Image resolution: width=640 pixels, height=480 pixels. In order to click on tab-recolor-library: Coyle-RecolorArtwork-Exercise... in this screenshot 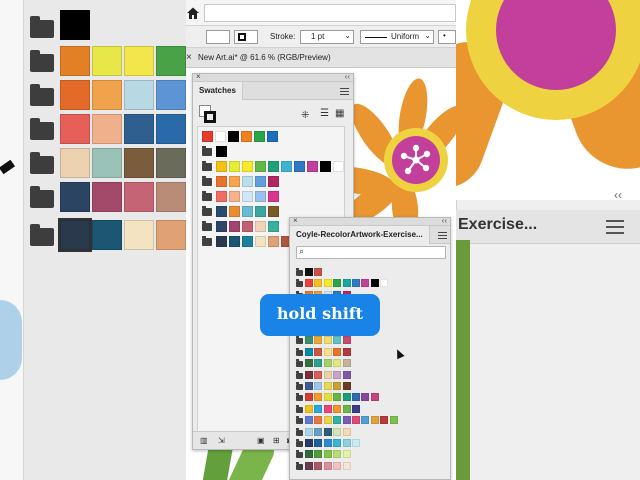, I will do `click(360, 235)`.